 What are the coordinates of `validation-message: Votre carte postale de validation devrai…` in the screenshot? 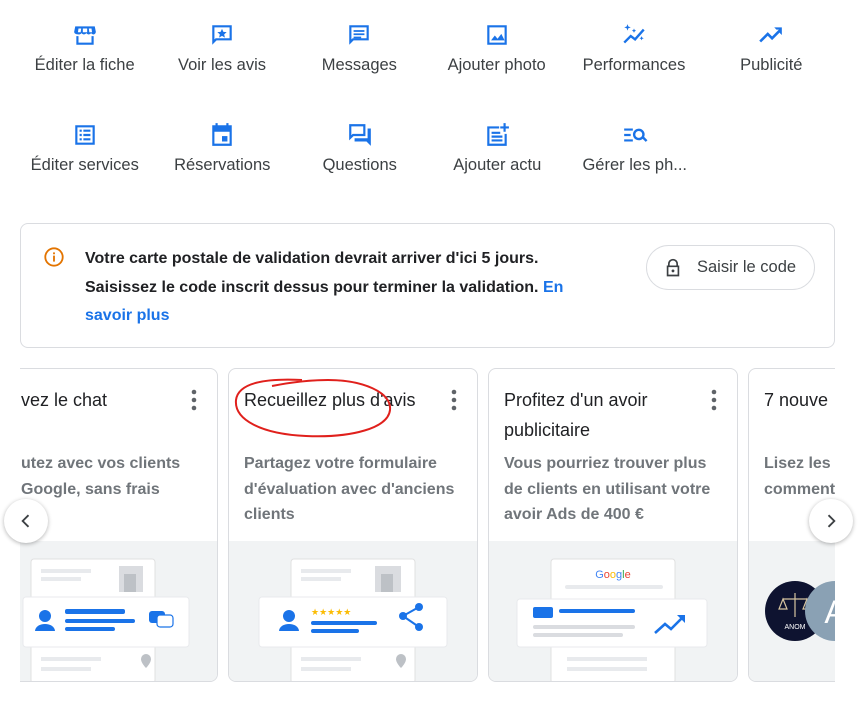 It's located at (345, 288).